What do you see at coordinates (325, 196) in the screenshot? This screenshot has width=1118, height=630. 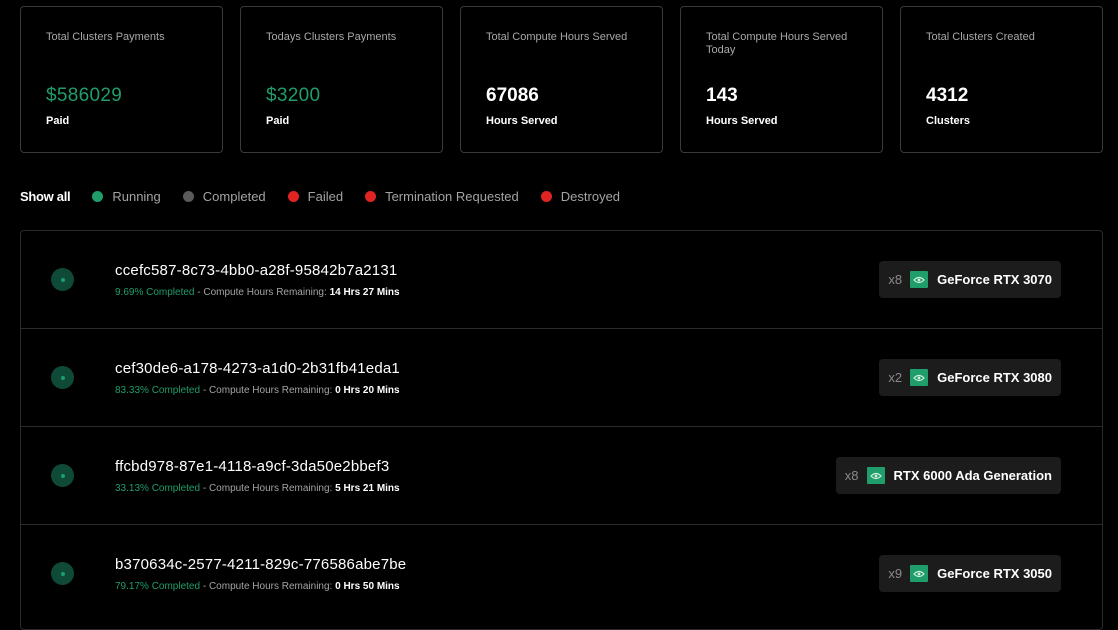 I see `filter-label: Failed` at bounding box center [325, 196].